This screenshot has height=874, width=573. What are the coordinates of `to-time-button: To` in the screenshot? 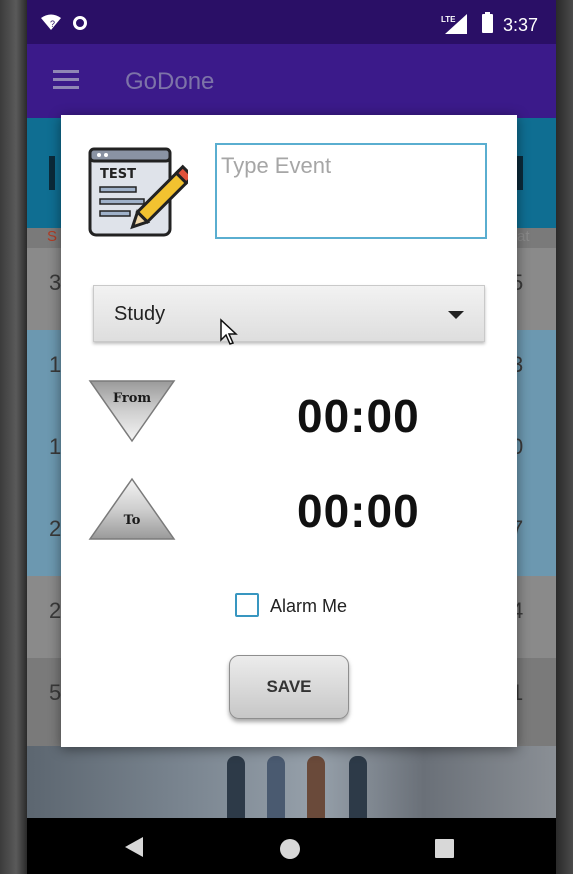 It's located at (132, 509).